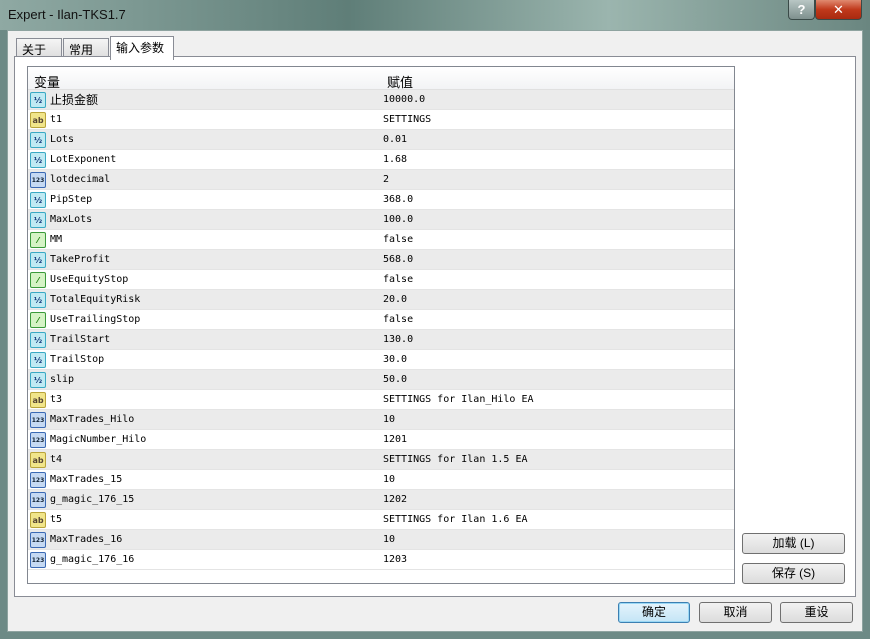  I want to click on variable-cell: 123 MaxTrades_16, so click(204, 539).